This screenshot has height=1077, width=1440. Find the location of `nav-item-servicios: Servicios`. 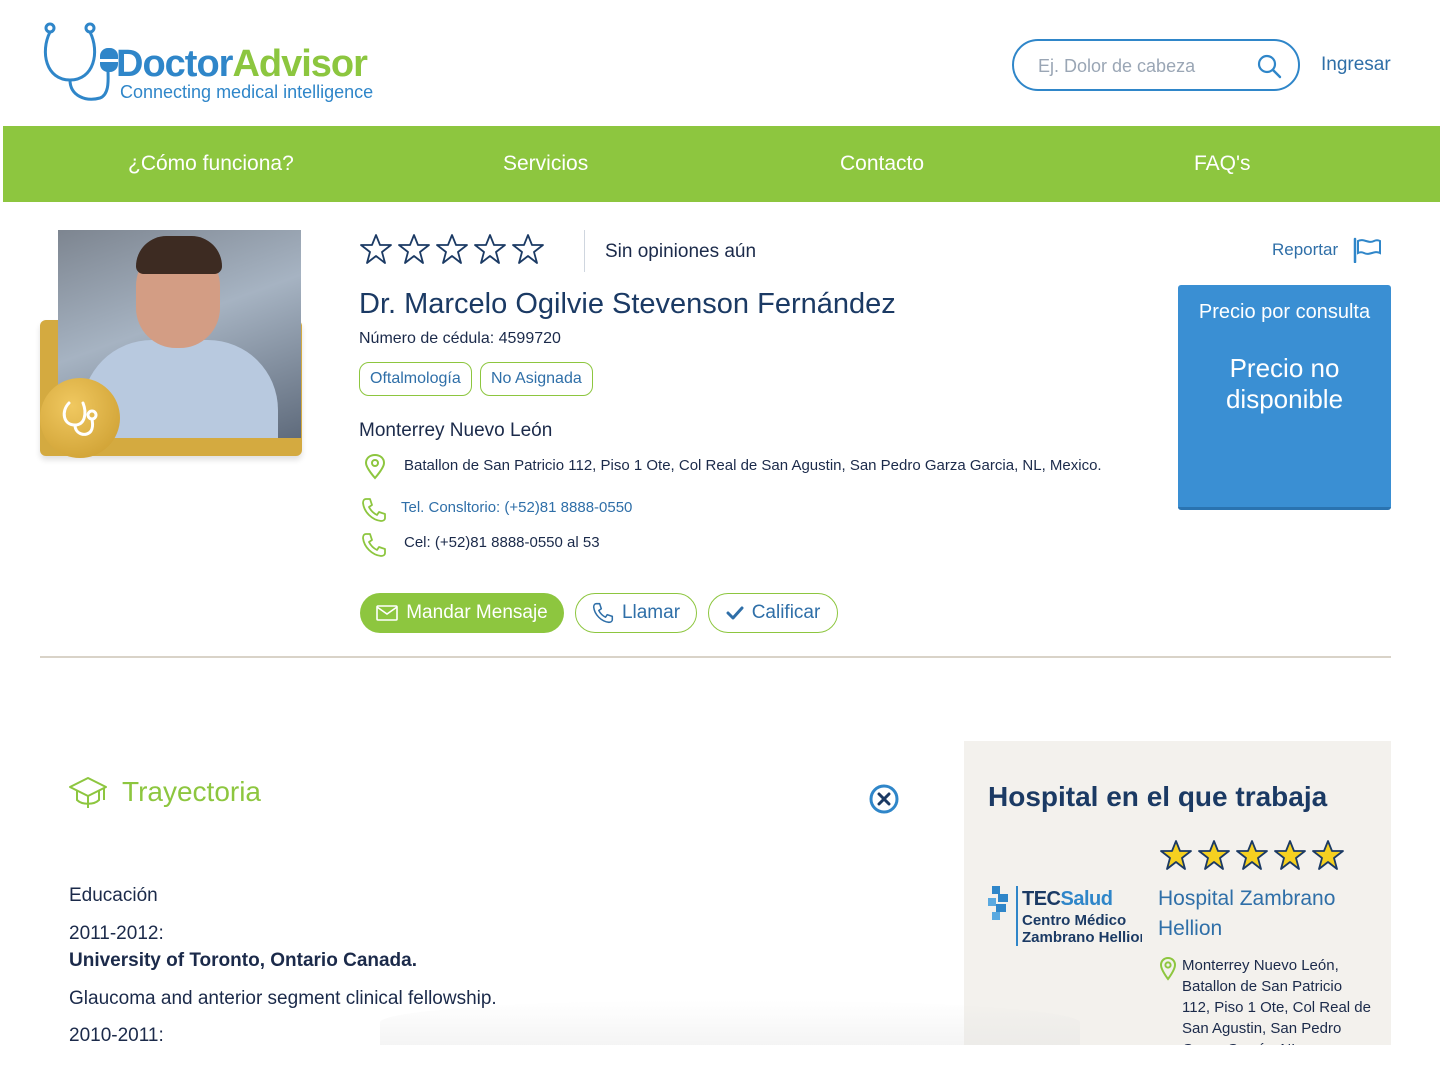

nav-item-servicios: Servicios is located at coordinates (545, 164).